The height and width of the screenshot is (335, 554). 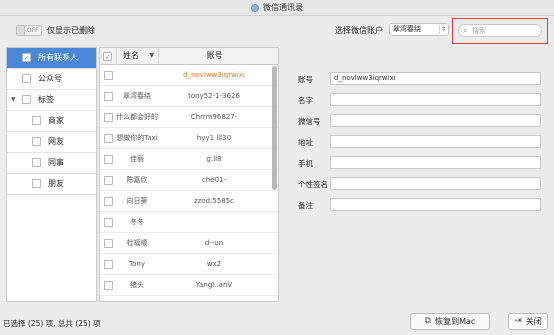 I want to click on contact-account: tony52-1-3626, so click(x=214, y=96).